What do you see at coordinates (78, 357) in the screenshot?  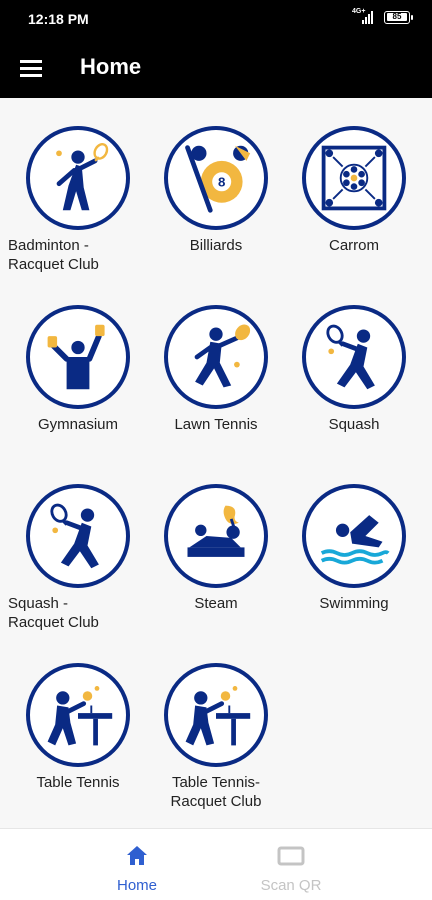 I see `gymnasium-icon` at bounding box center [78, 357].